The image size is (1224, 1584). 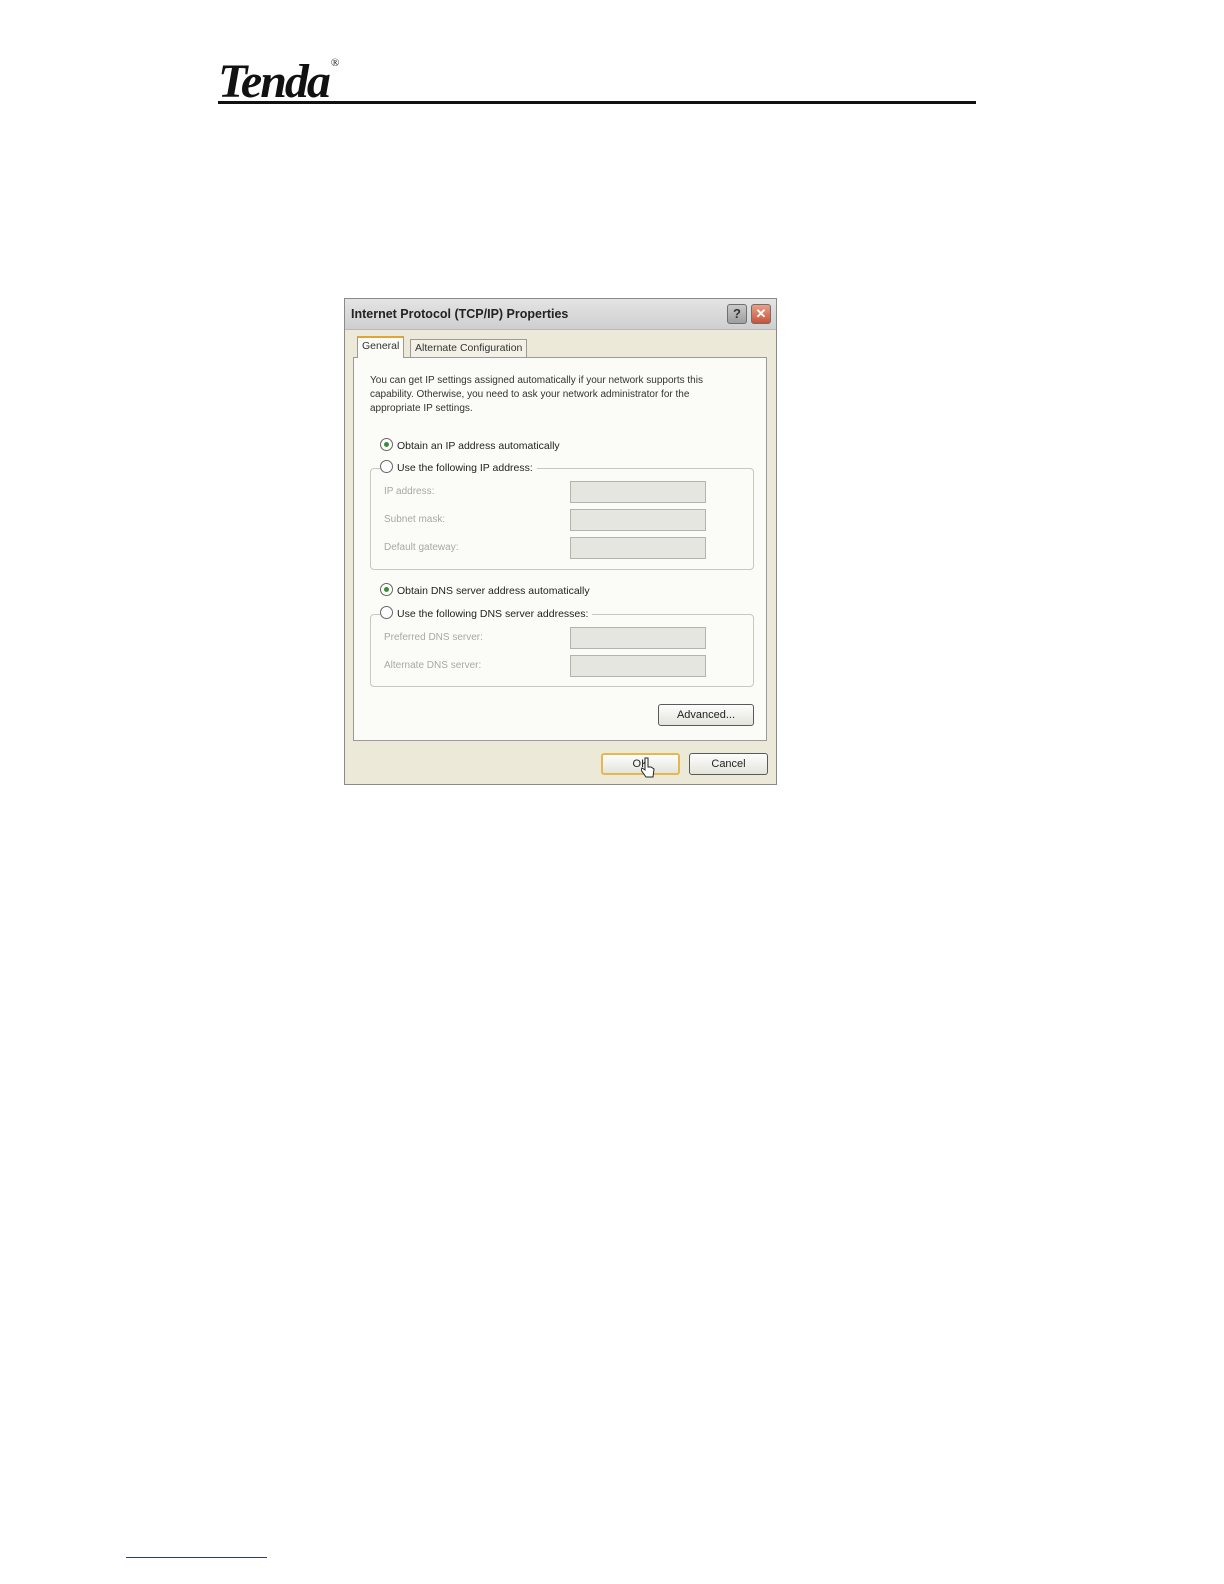 I want to click on cancel-button: Cancel, so click(x=728, y=764).